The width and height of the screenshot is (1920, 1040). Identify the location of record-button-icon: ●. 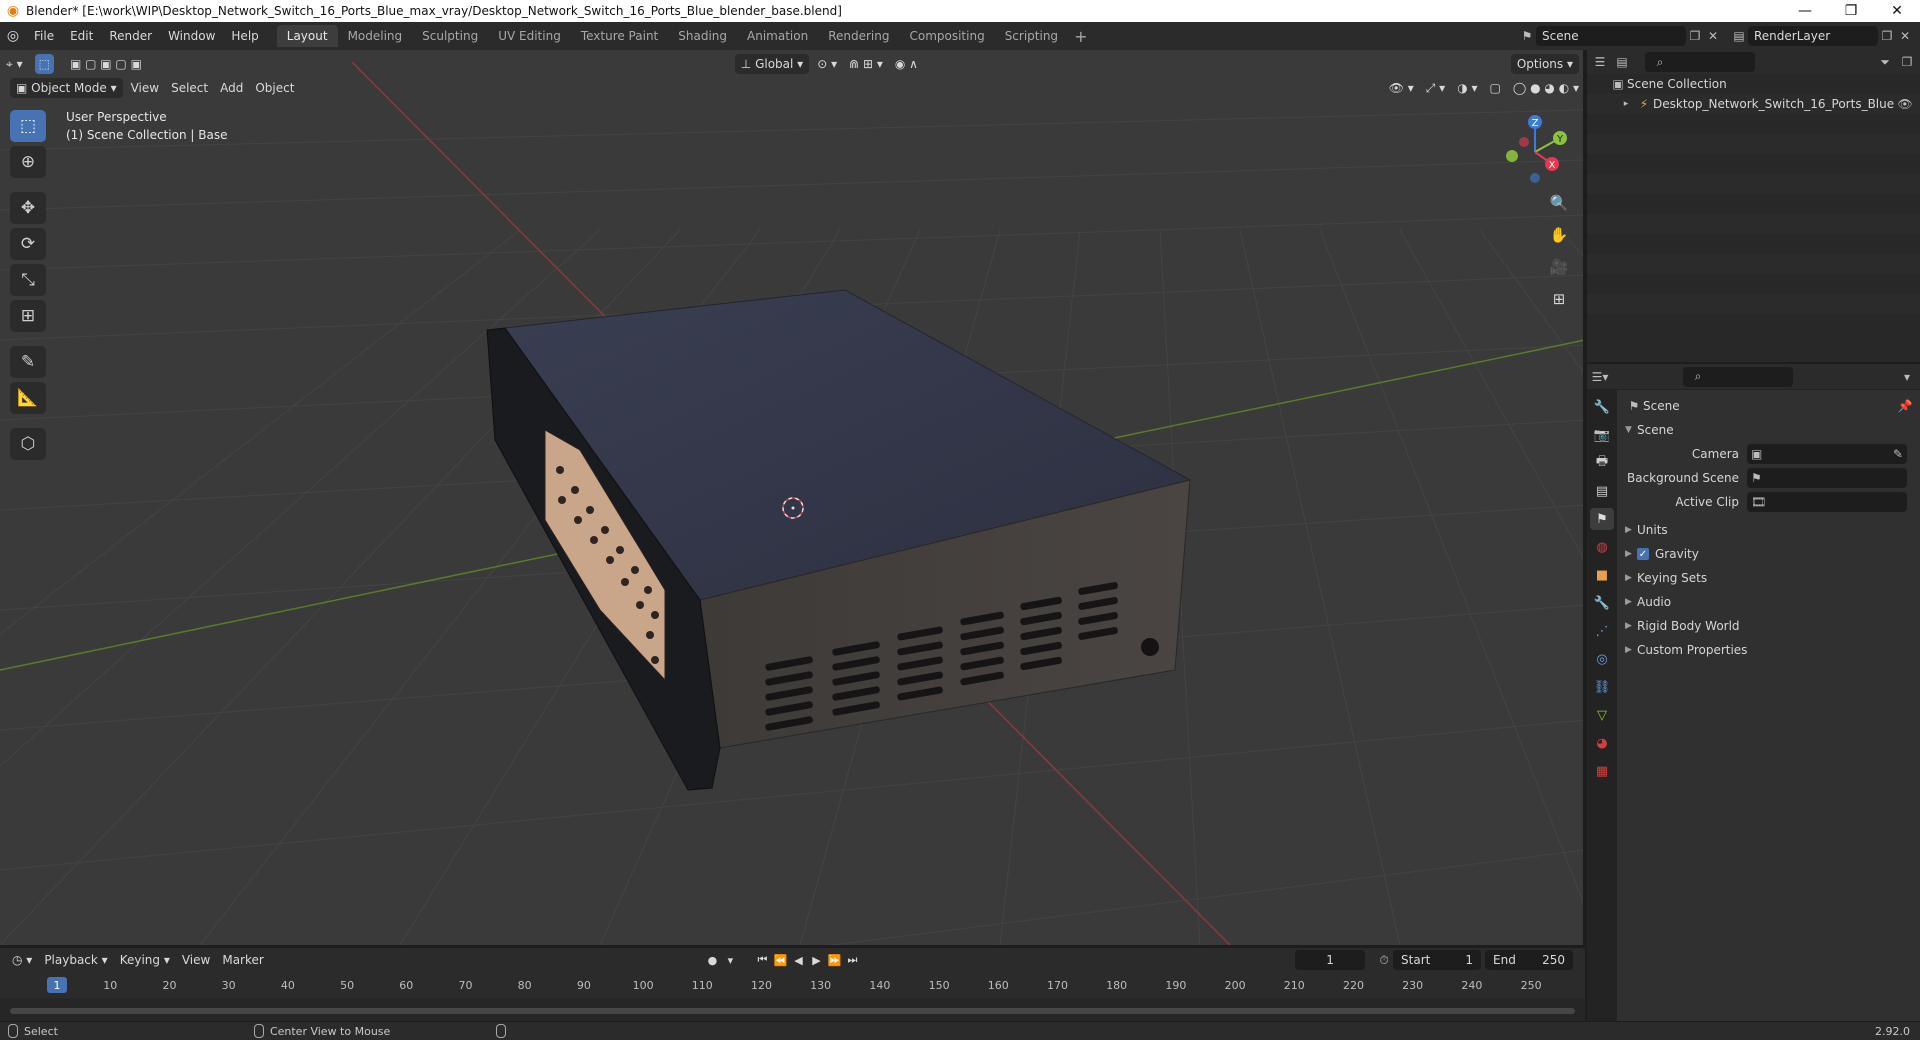
(712, 960).